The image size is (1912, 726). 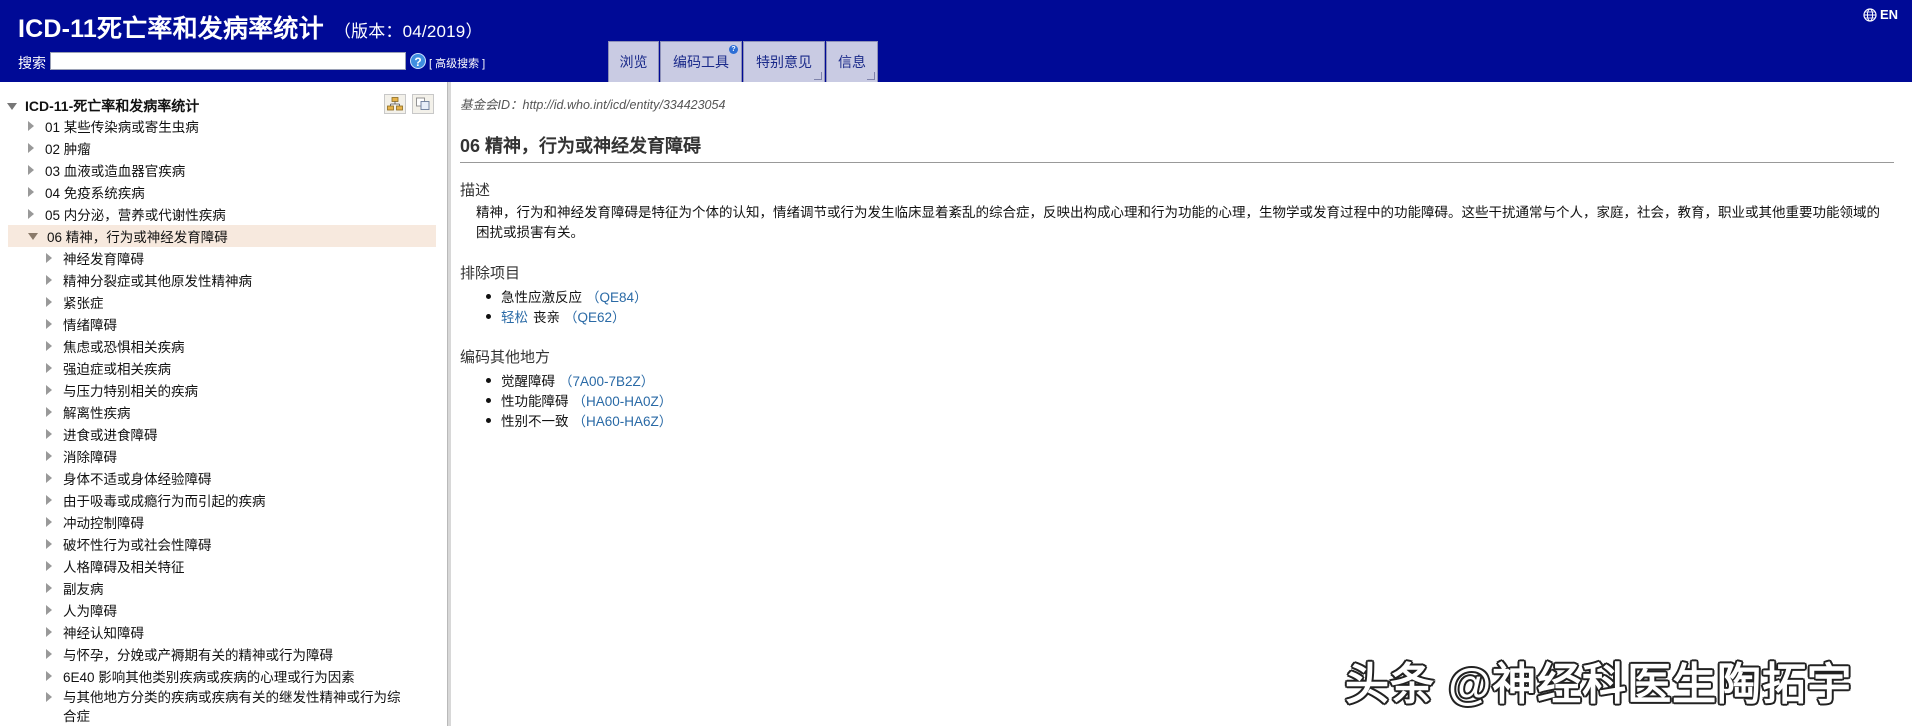 I want to click on tree-item-label: 由于吸毒或成瘾行为而引起的疾病, so click(x=164, y=501).